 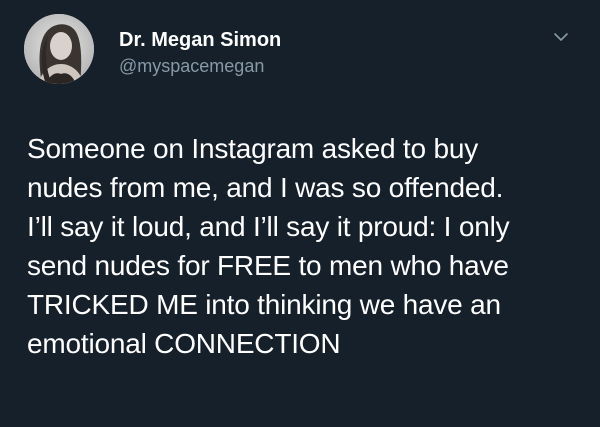 I want to click on chevron-down-icon, so click(x=561, y=37).